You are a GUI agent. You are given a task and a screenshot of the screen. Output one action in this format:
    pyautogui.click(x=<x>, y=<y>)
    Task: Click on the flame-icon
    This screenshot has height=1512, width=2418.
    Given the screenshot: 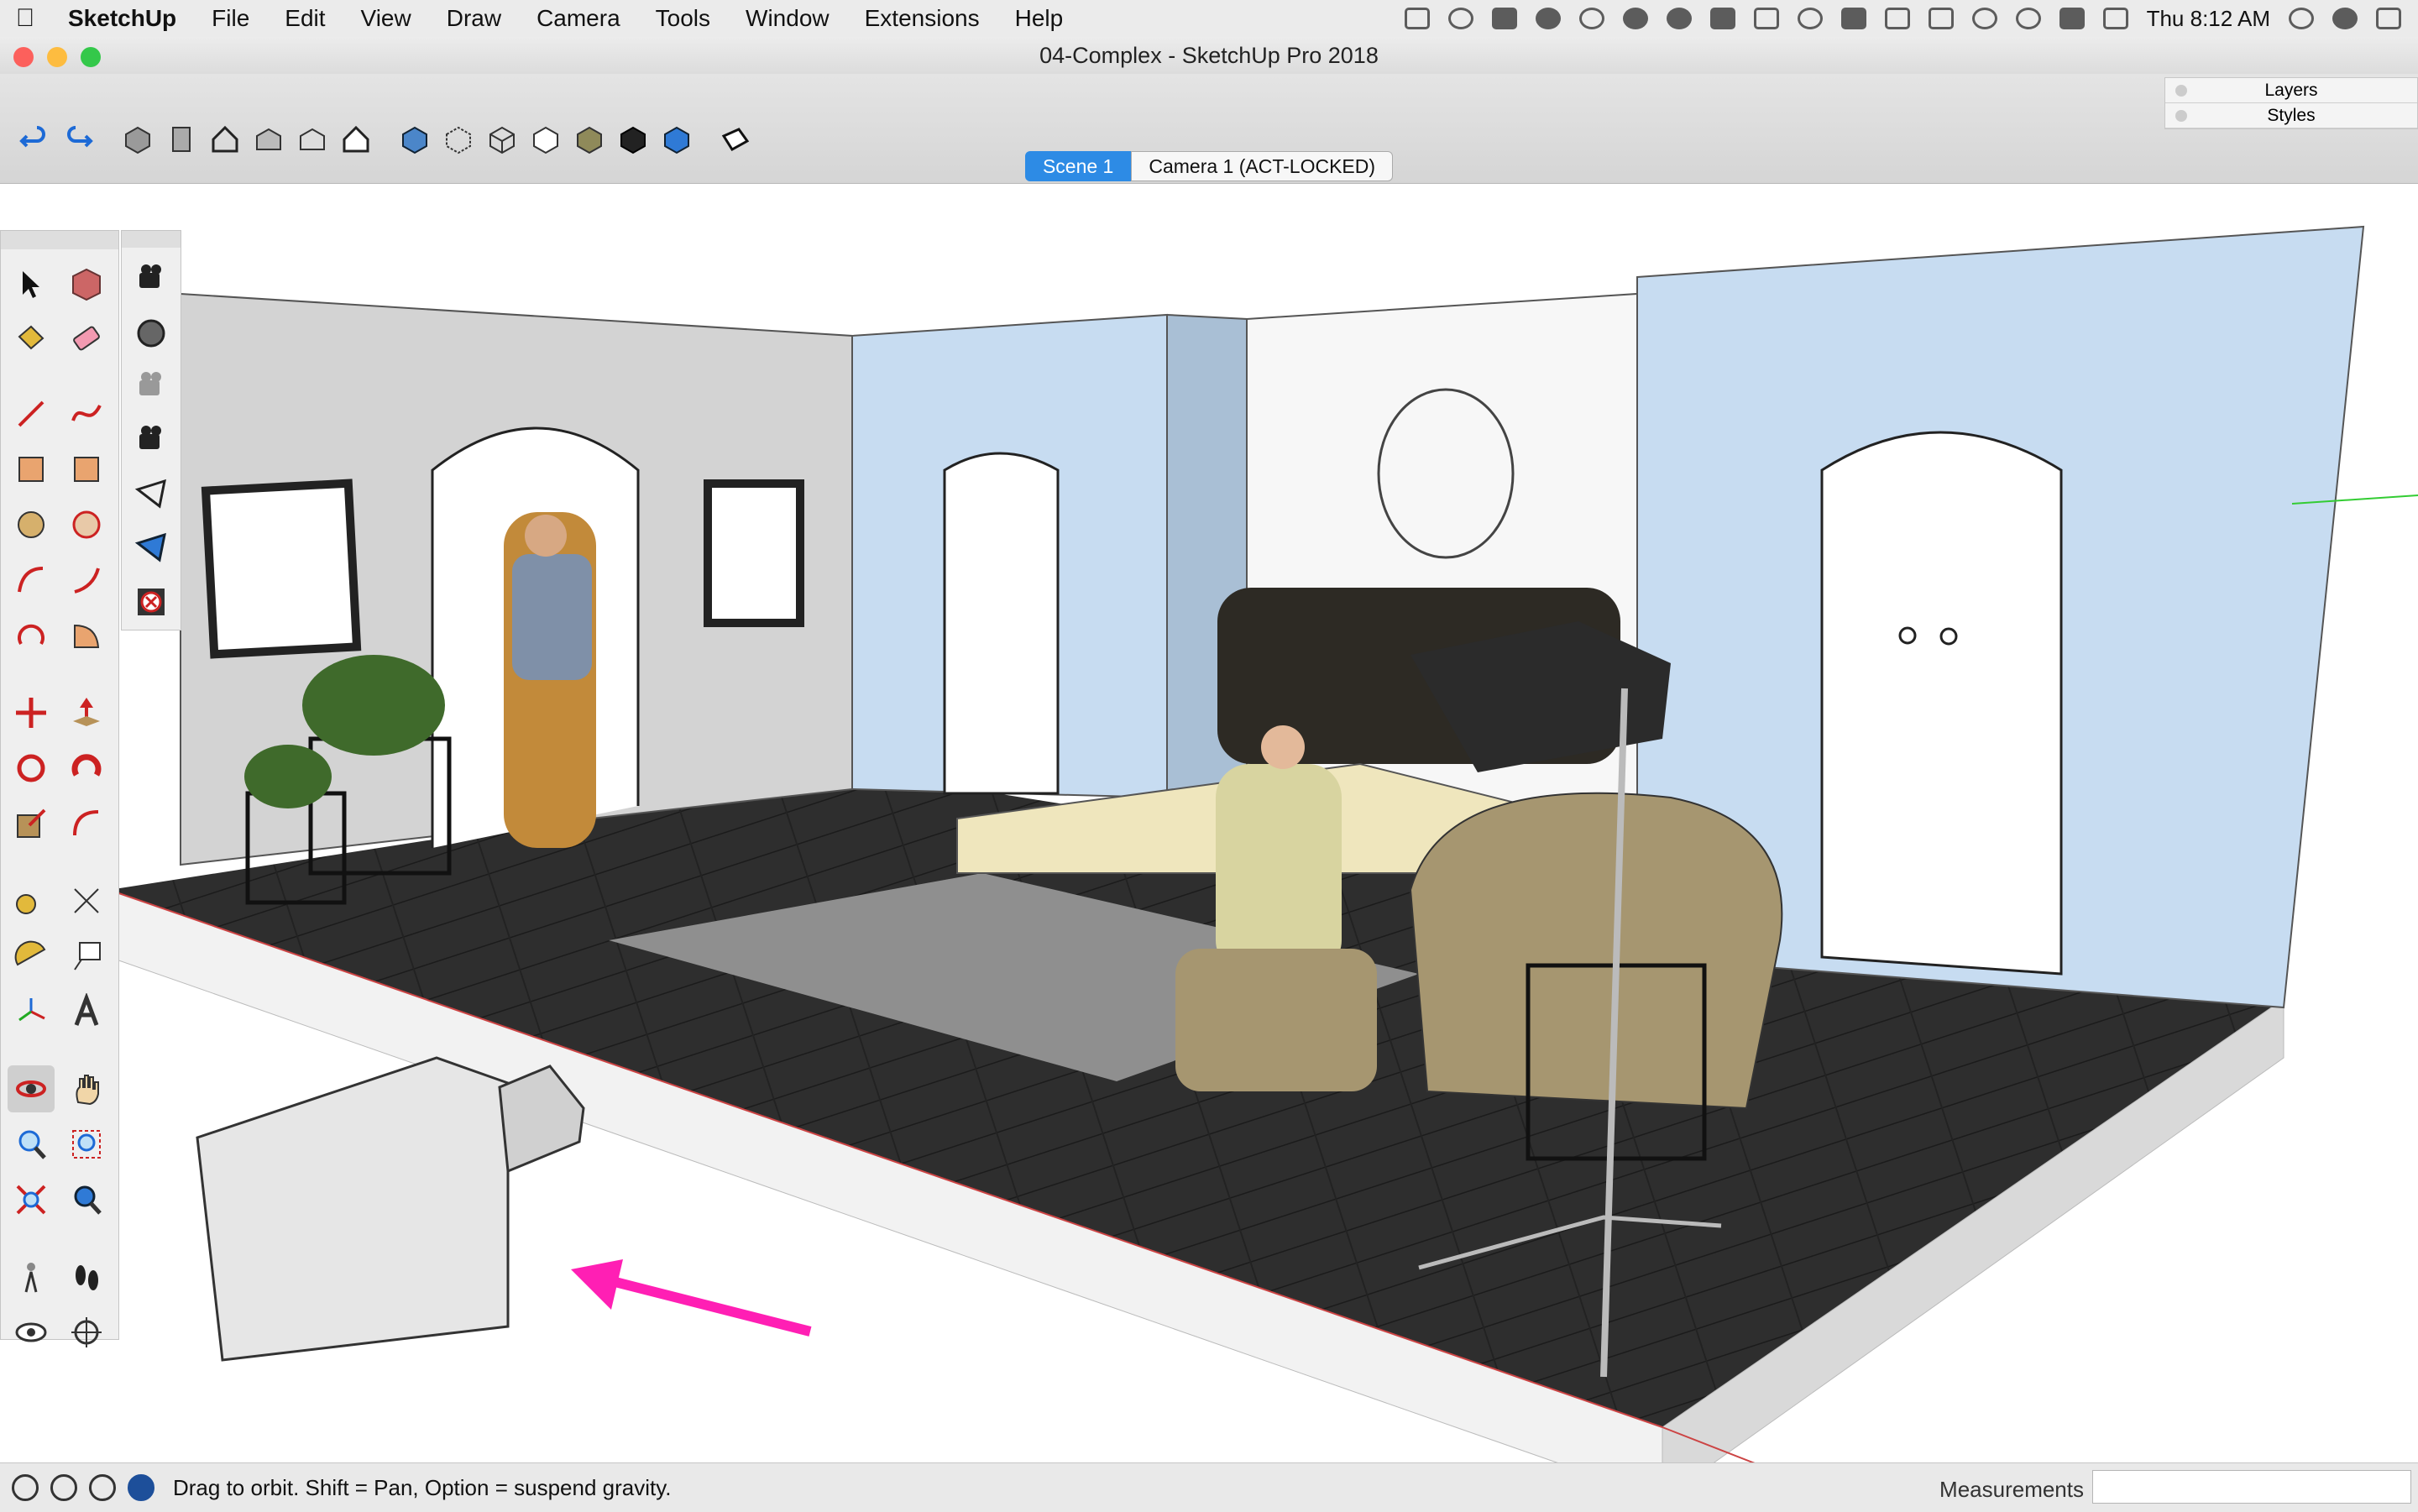 What is the action you would take?
    pyautogui.click(x=1635, y=18)
    